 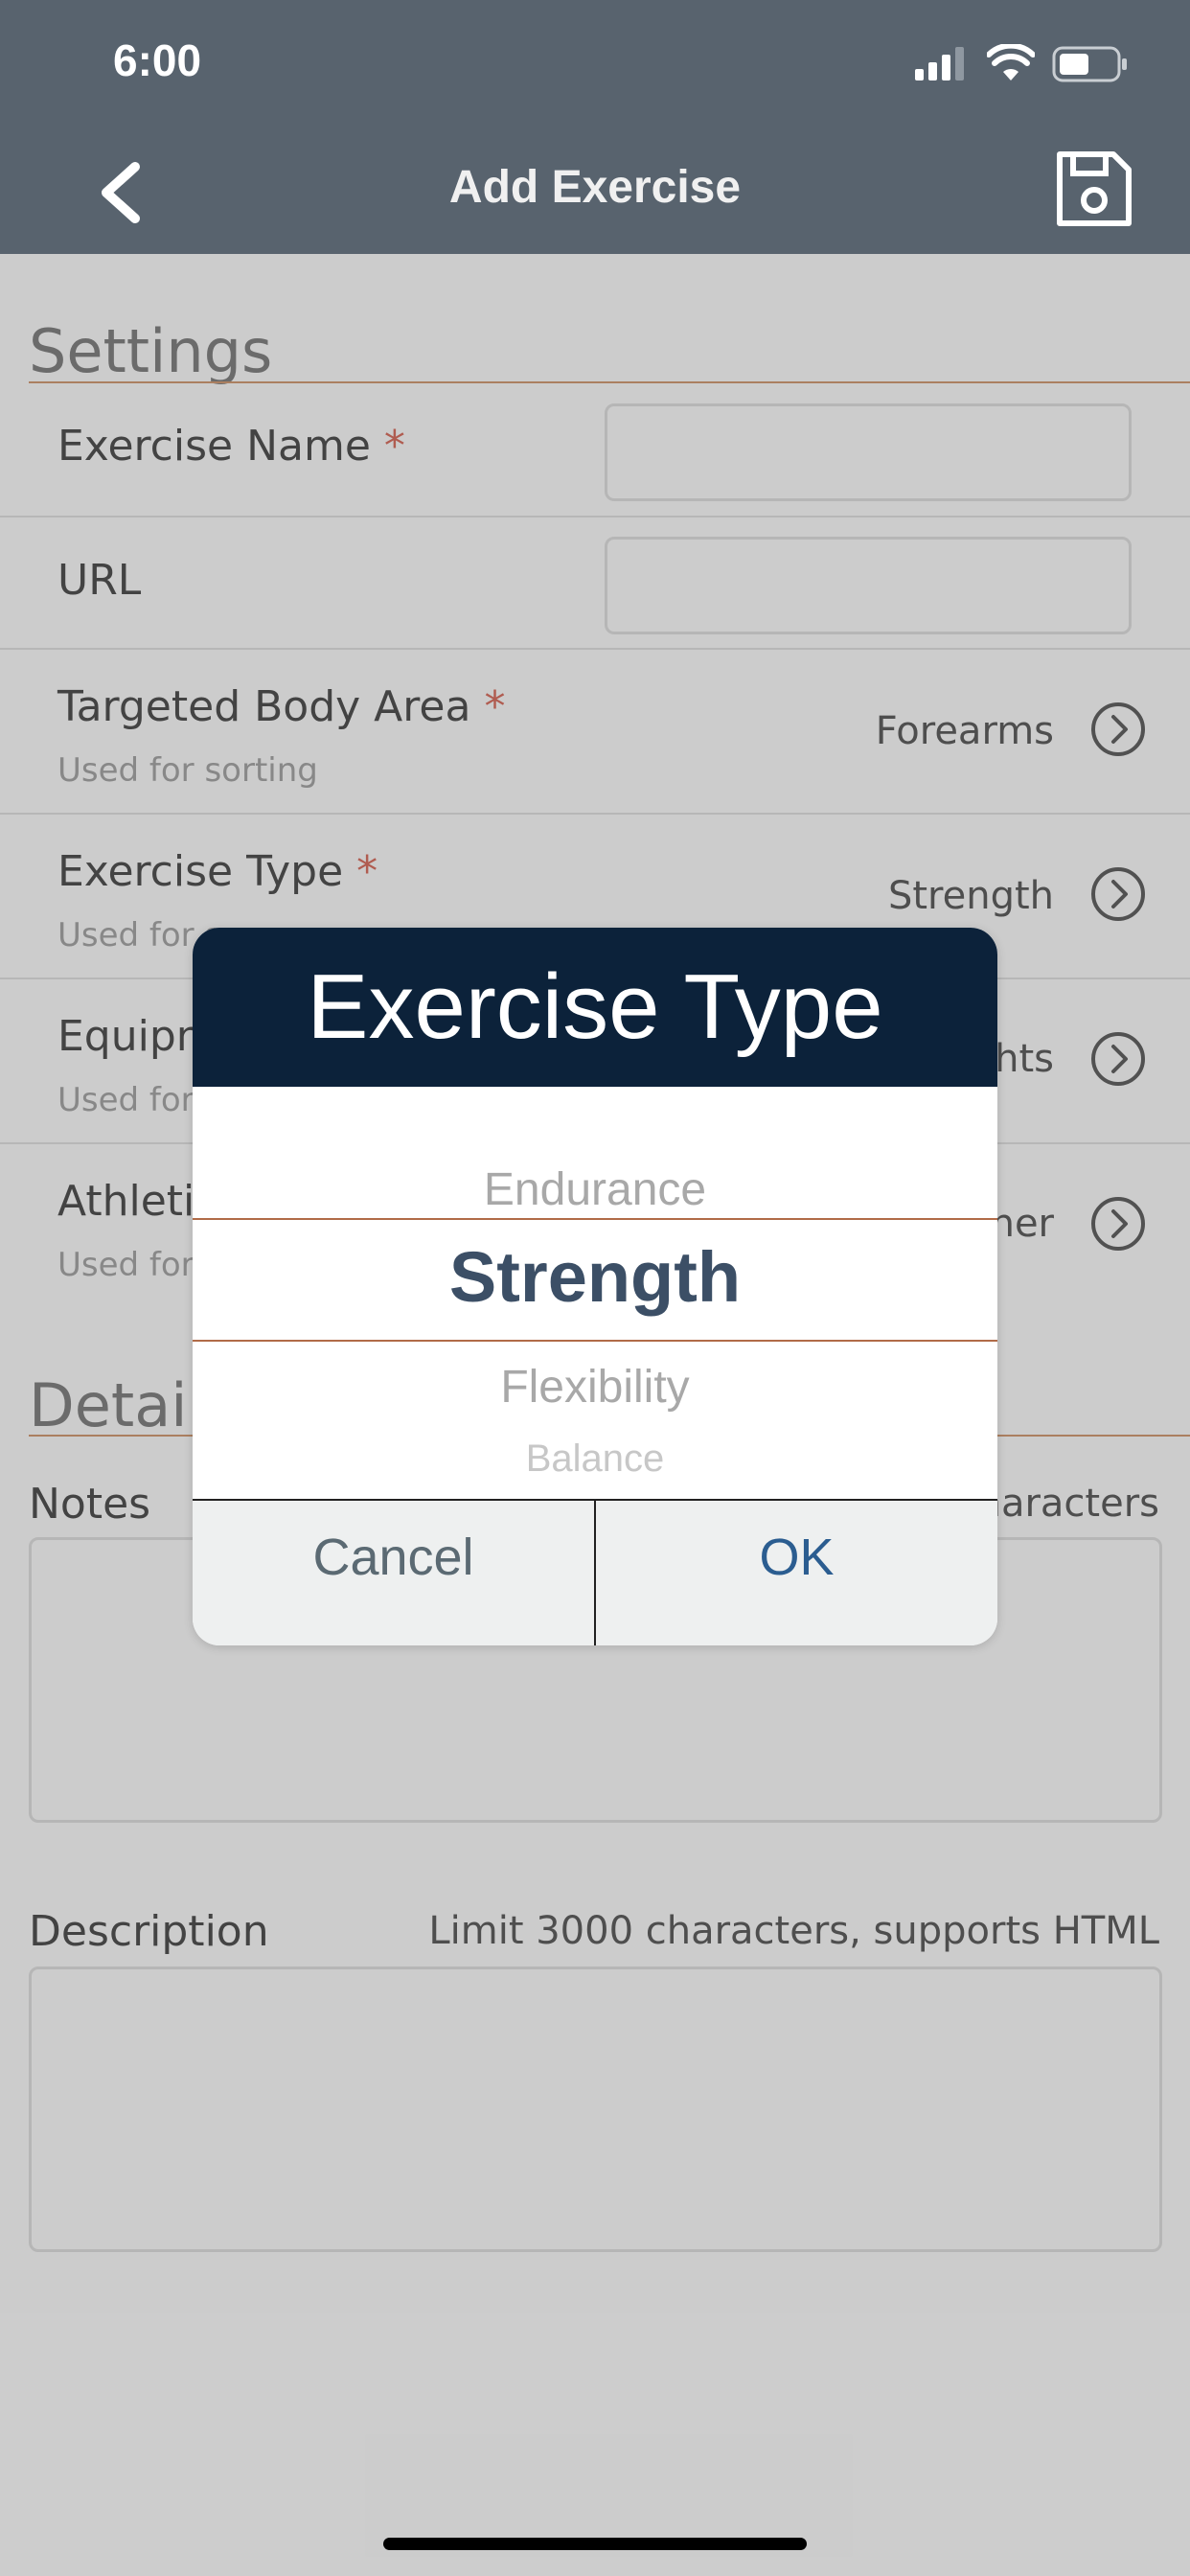 What do you see at coordinates (1090, 64) in the screenshot?
I see `battery-icon` at bounding box center [1090, 64].